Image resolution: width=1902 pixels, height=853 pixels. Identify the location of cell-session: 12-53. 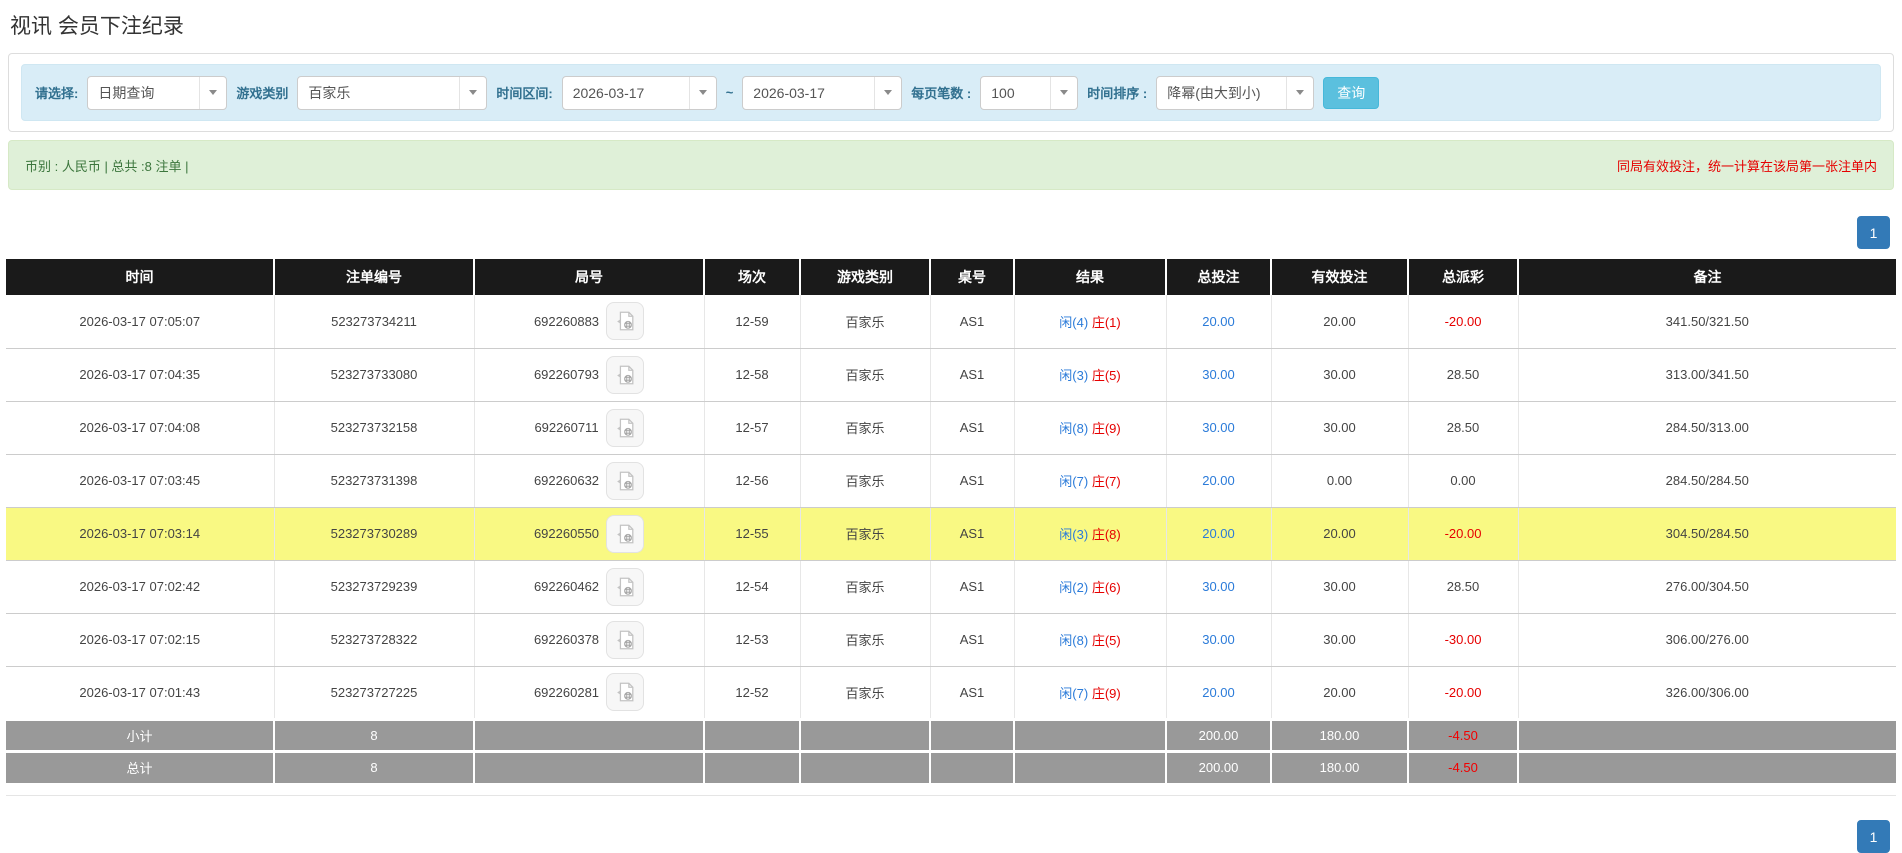
(751, 640).